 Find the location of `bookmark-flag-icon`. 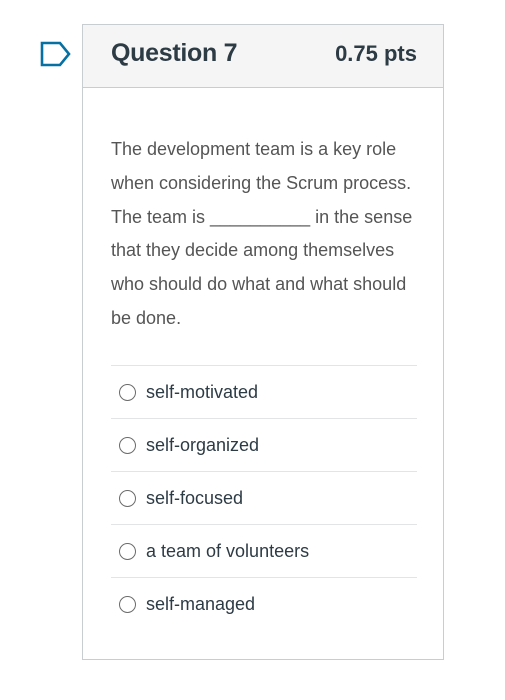

bookmark-flag-icon is located at coordinates (56, 54).